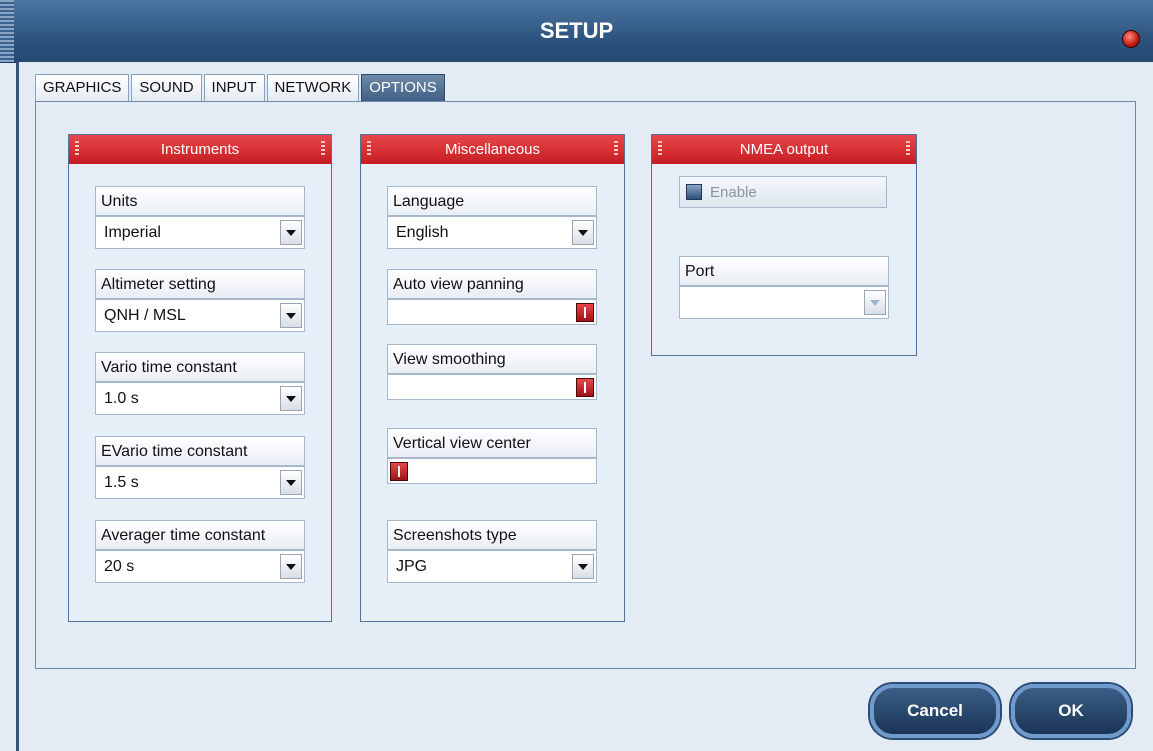  Describe the element at coordinates (132, 232) in the screenshot. I see `units-value: Imperial` at that location.